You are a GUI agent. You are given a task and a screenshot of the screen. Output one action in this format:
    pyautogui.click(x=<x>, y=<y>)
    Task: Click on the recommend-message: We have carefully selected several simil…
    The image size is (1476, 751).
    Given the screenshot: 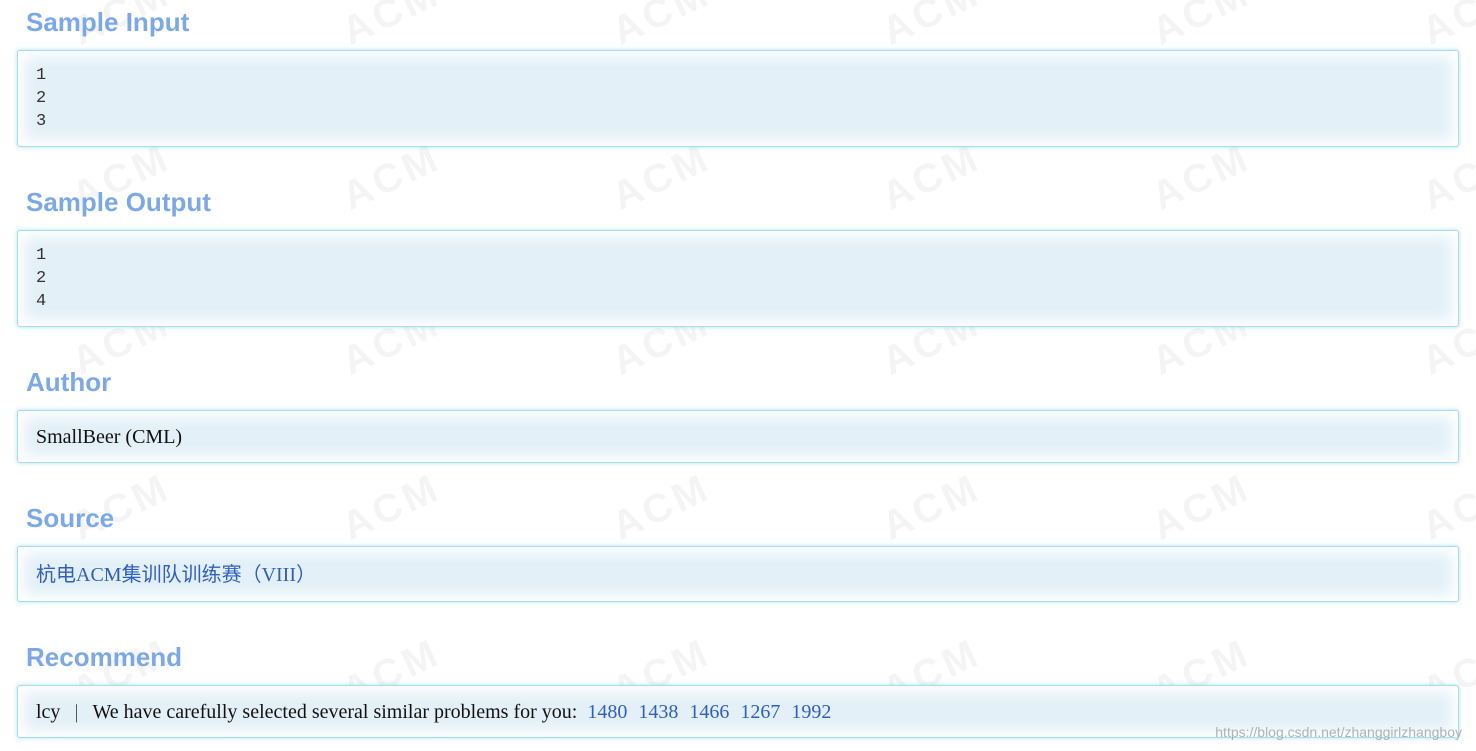 What is the action you would take?
    pyautogui.click(x=335, y=712)
    